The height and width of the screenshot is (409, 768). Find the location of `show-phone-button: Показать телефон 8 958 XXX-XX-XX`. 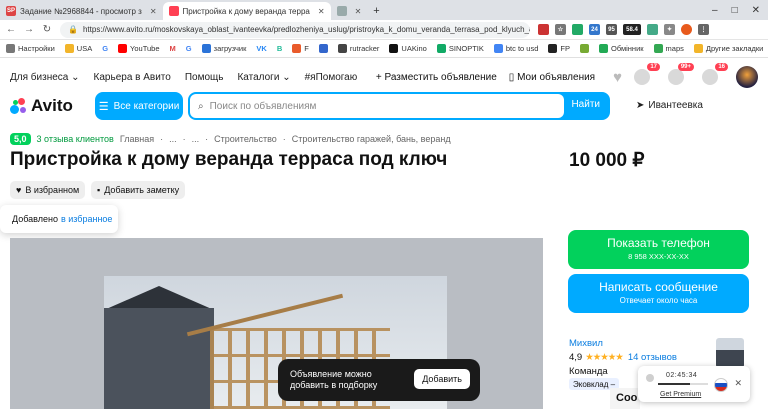

show-phone-button: Показать телефон 8 958 XXX-XX-XX is located at coordinates (658, 249).